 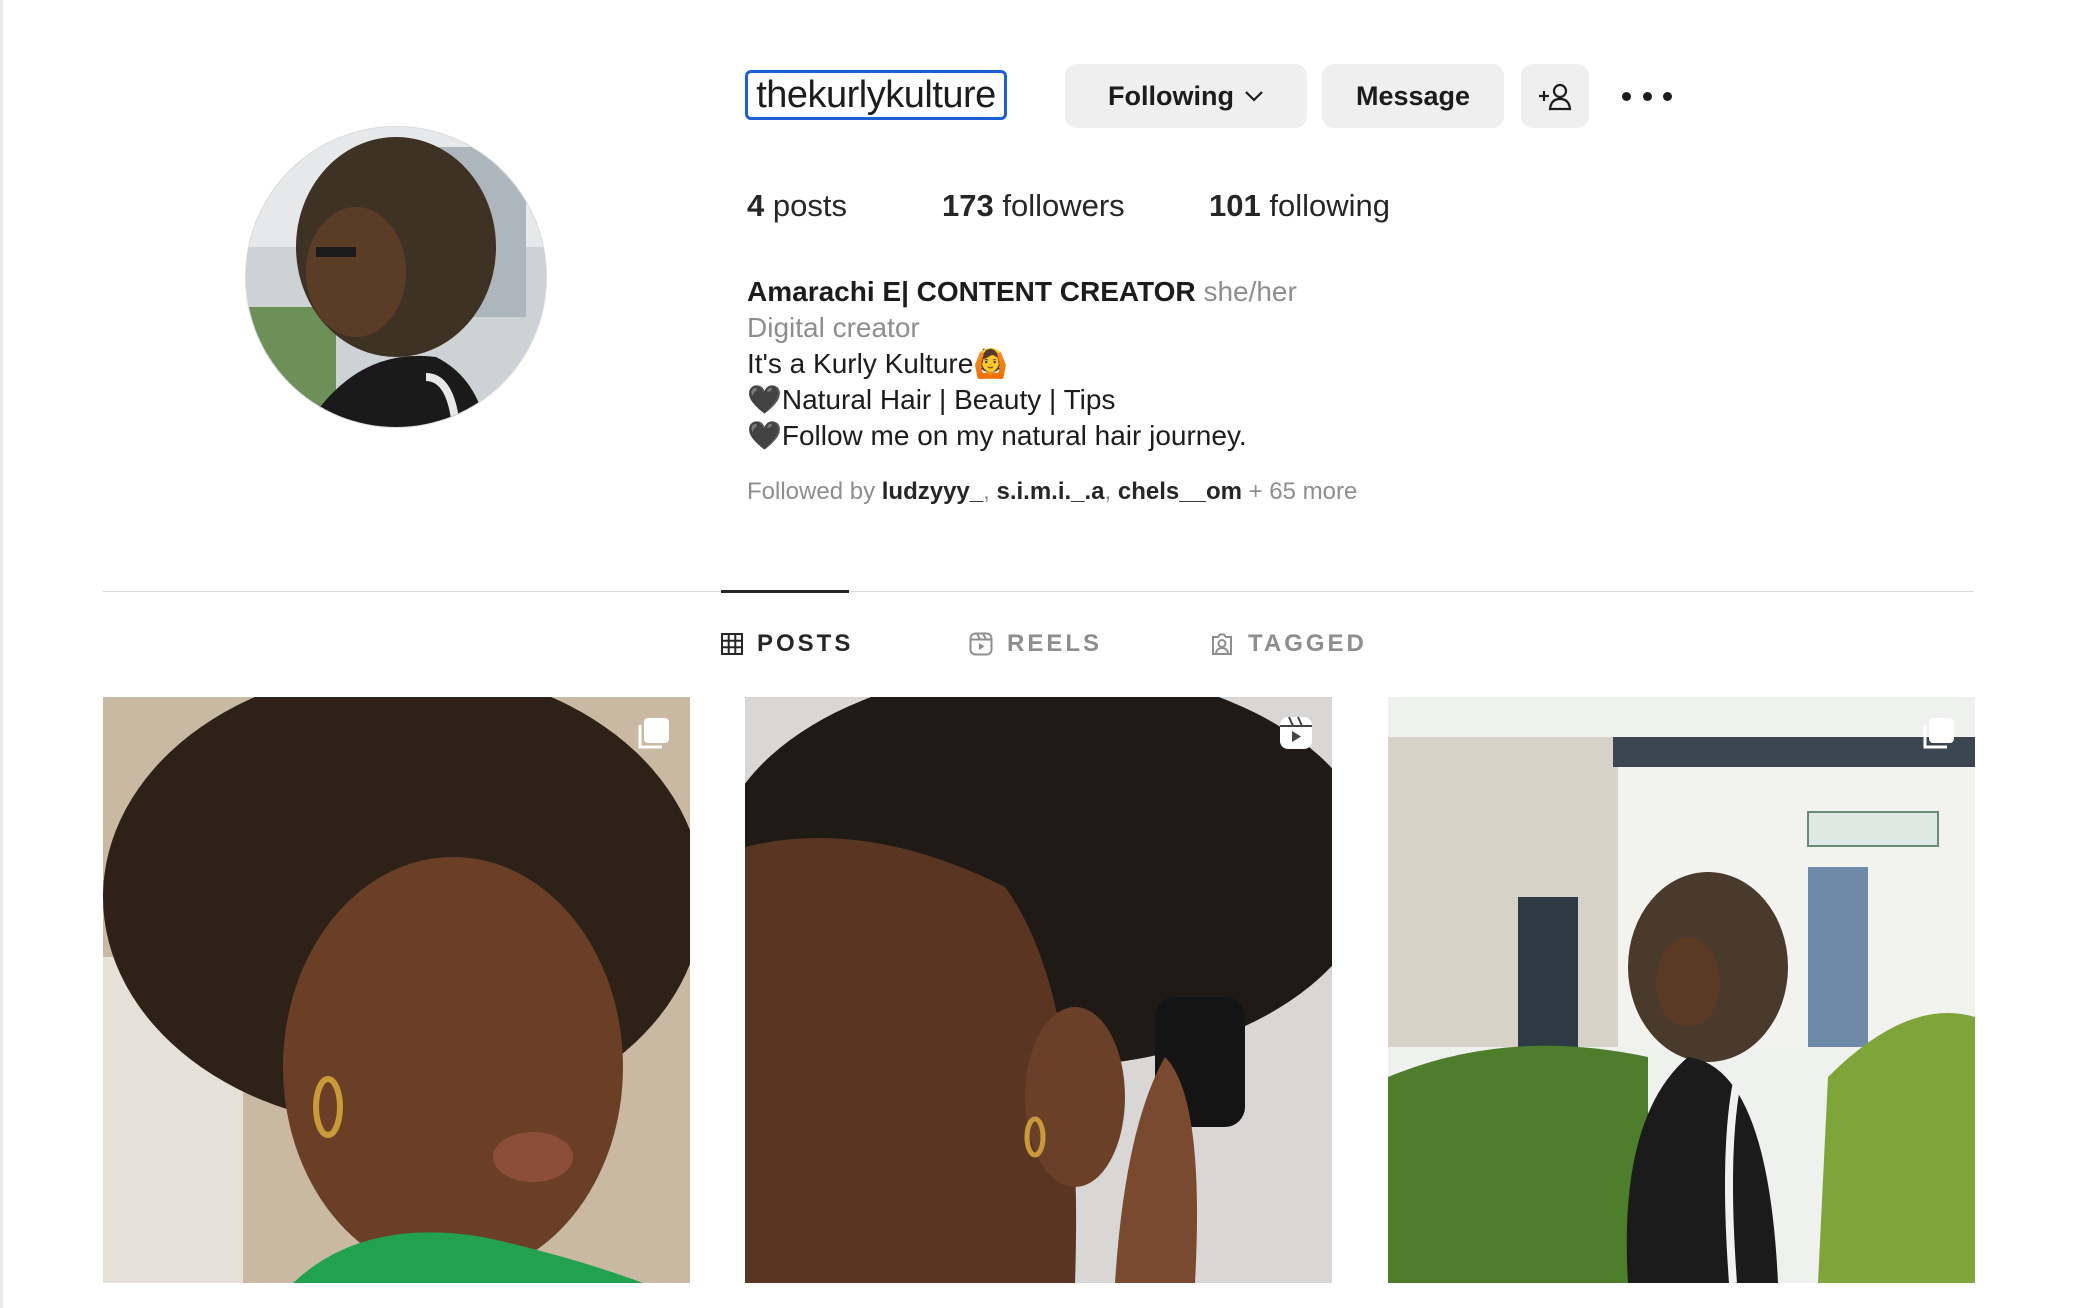 I want to click on posts-label: posts, so click(x=809, y=205).